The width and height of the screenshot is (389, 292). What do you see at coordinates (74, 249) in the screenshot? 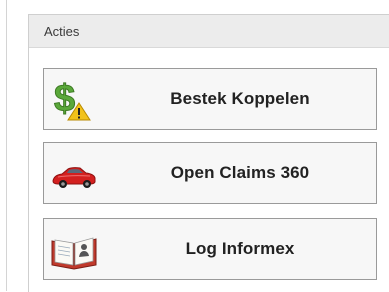
I see `logbook-icon` at bounding box center [74, 249].